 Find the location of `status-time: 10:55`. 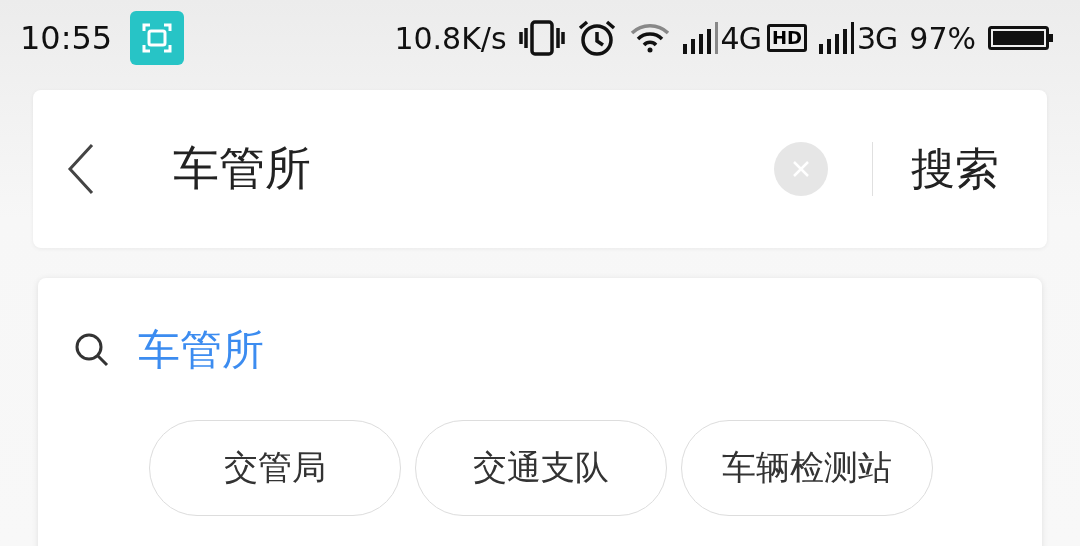

status-time: 10:55 is located at coordinates (66, 38).